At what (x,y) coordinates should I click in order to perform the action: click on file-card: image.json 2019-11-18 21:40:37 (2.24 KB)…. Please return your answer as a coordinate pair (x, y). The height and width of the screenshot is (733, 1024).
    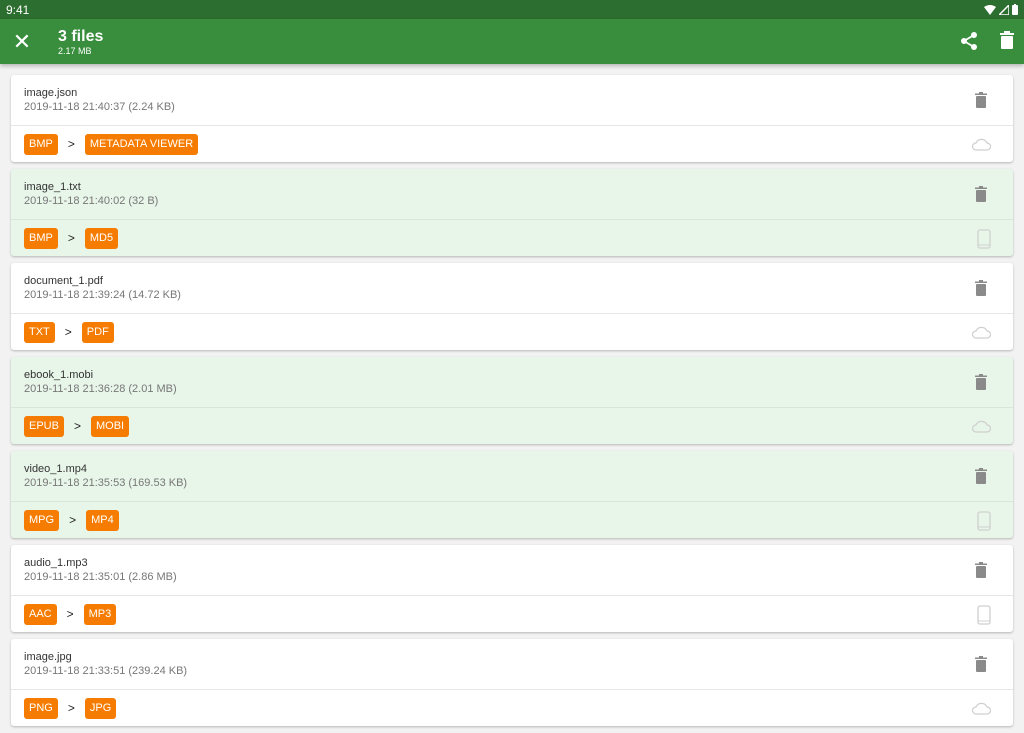
    Looking at the image, I should click on (512, 118).